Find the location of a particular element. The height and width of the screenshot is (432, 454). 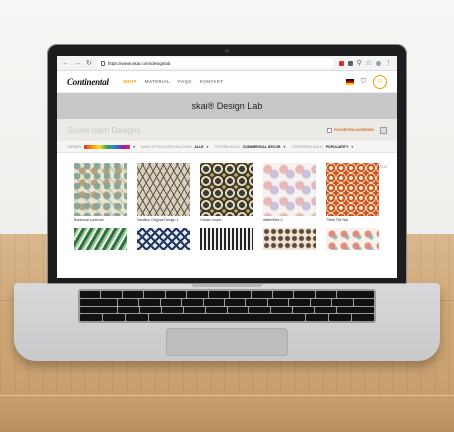

continental-logo: Continental is located at coordinates (88, 82).